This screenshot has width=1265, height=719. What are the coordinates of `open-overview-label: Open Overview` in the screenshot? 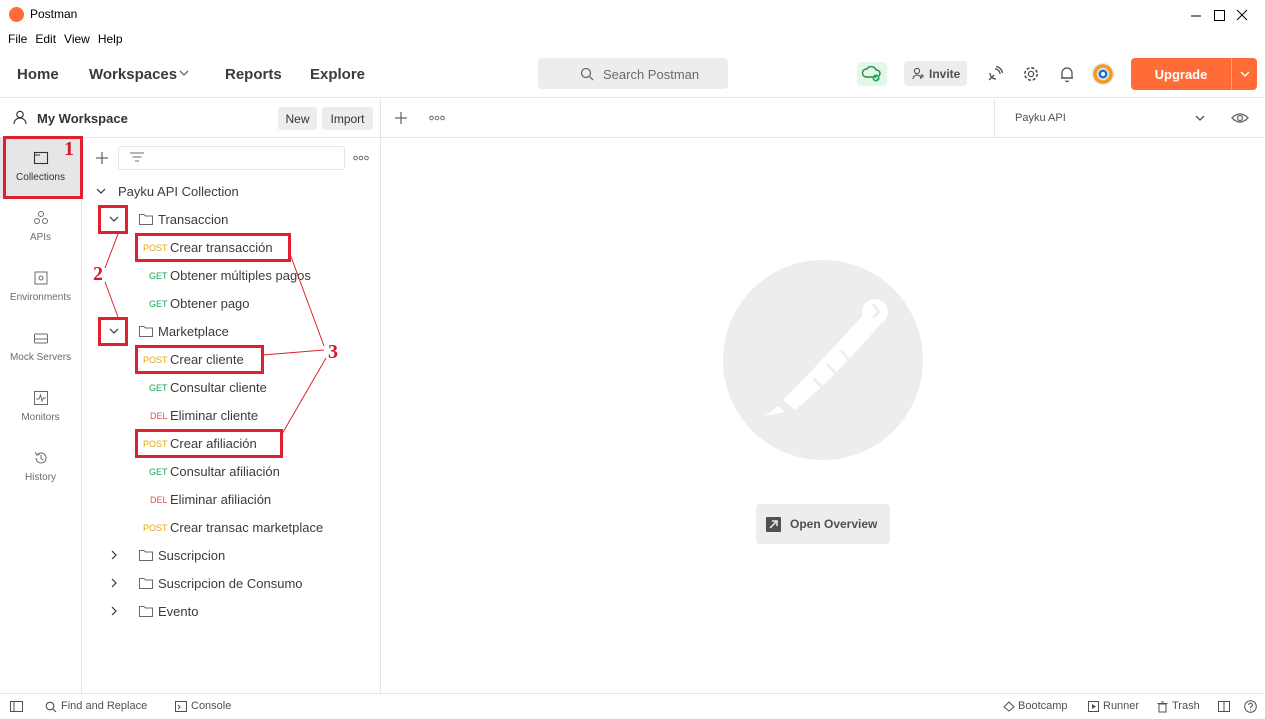 It's located at (833, 524).